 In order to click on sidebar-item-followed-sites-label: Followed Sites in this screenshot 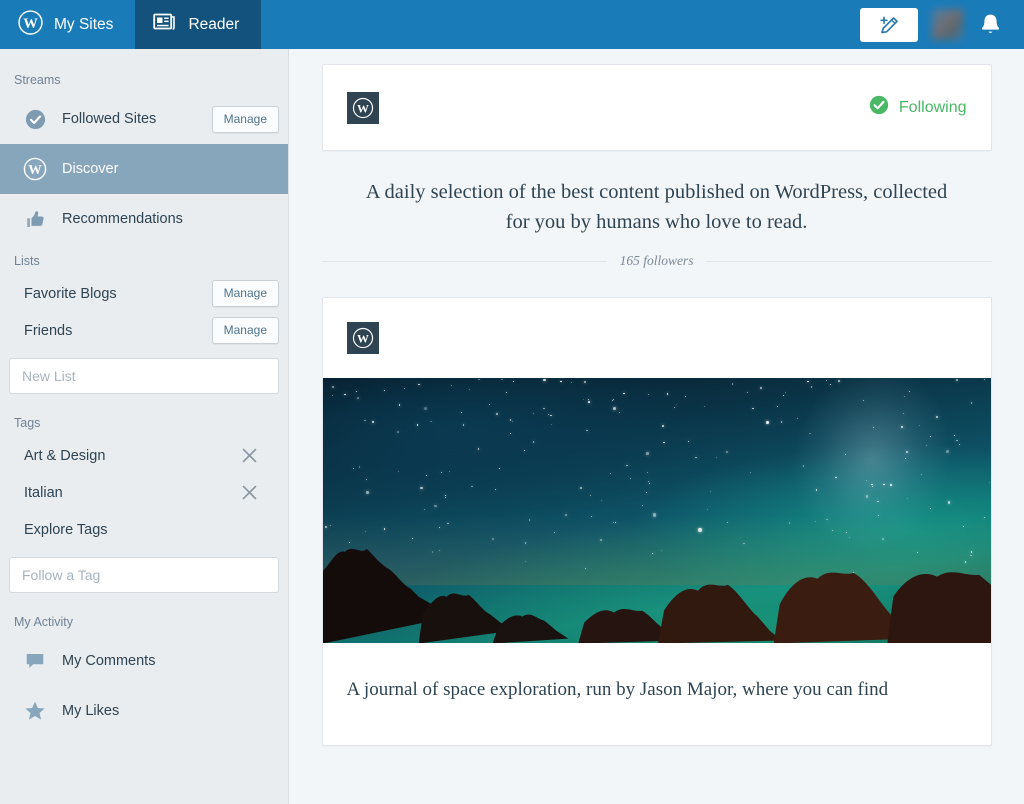, I will do `click(109, 119)`.